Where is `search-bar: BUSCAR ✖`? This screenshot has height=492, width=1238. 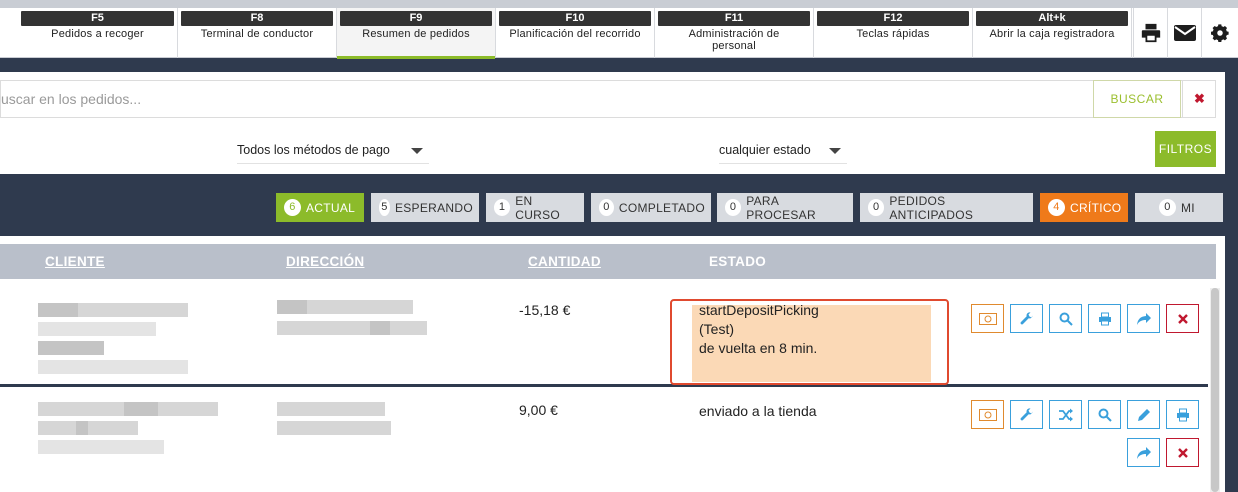 search-bar: BUSCAR ✖ is located at coordinates (608, 99).